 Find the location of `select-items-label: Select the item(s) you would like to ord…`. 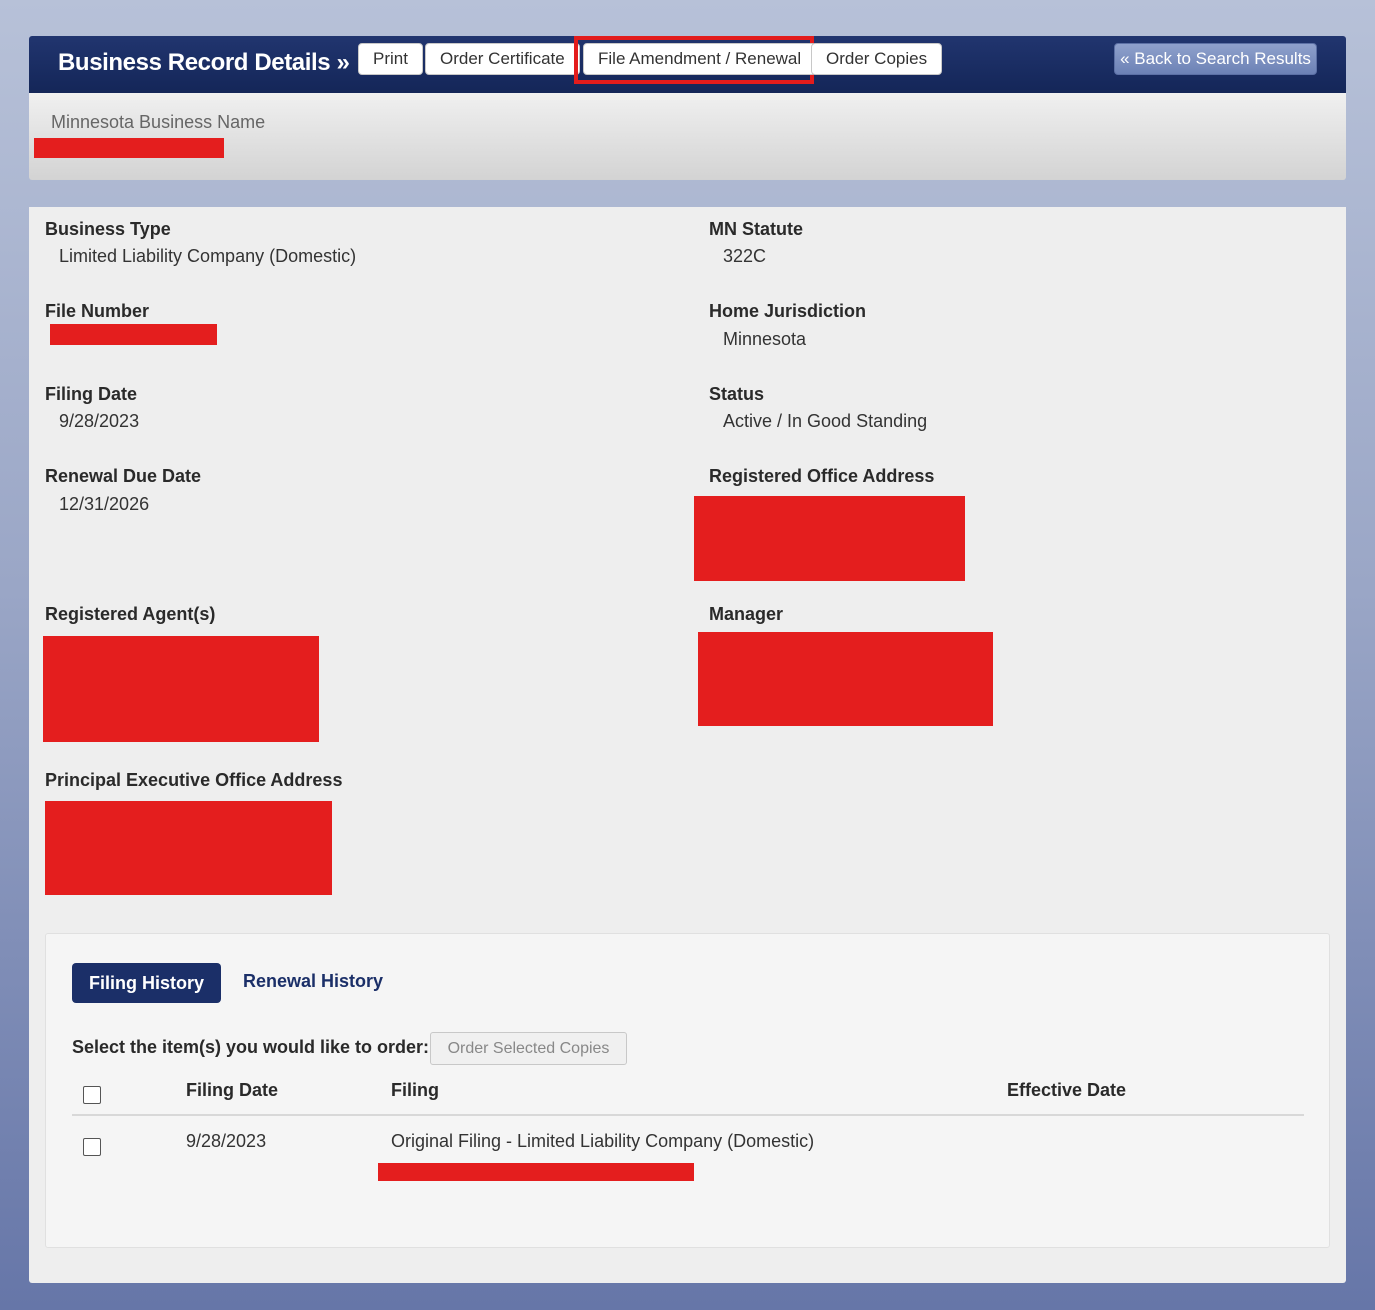

select-items-label: Select the item(s) you would like to ord… is located at coordinates (251, 1047).